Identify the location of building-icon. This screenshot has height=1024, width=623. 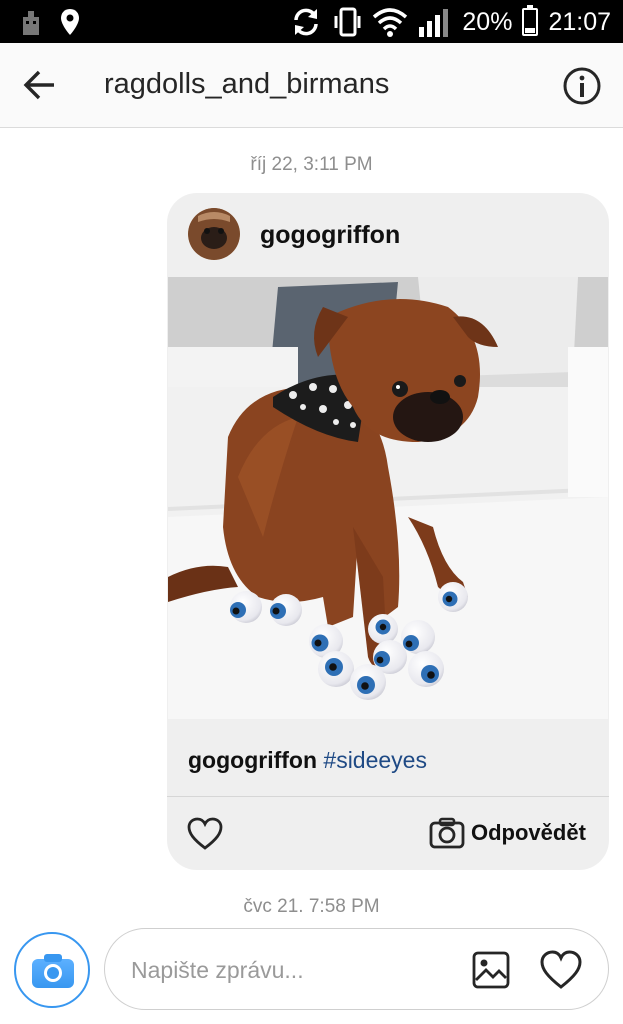
(31, 23).